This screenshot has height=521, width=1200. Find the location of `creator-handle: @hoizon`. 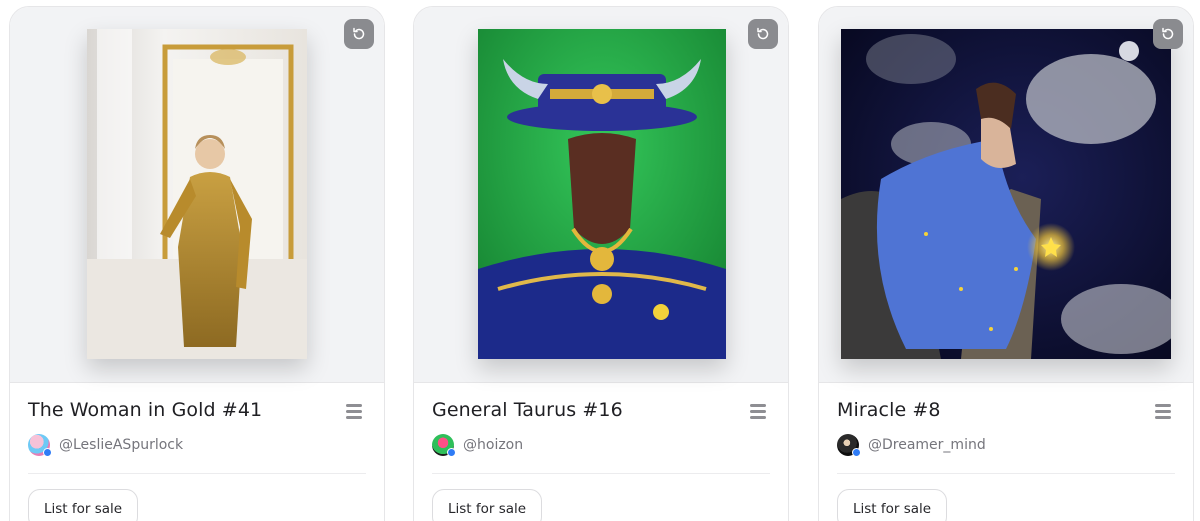

creator-handle: @hoizon is located at coordinates (493, 445).